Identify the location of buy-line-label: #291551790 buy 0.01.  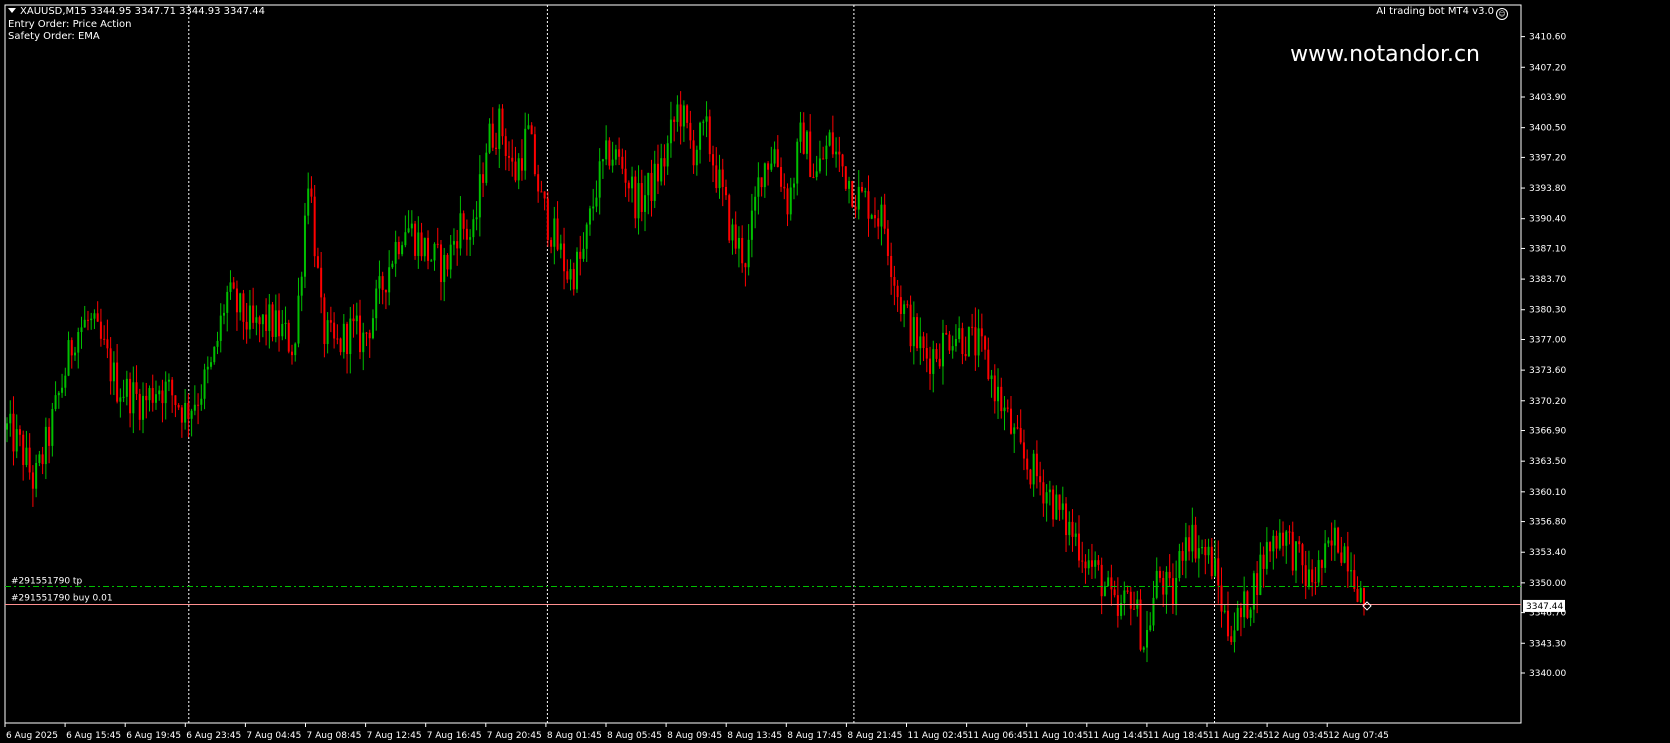
(62, 598).